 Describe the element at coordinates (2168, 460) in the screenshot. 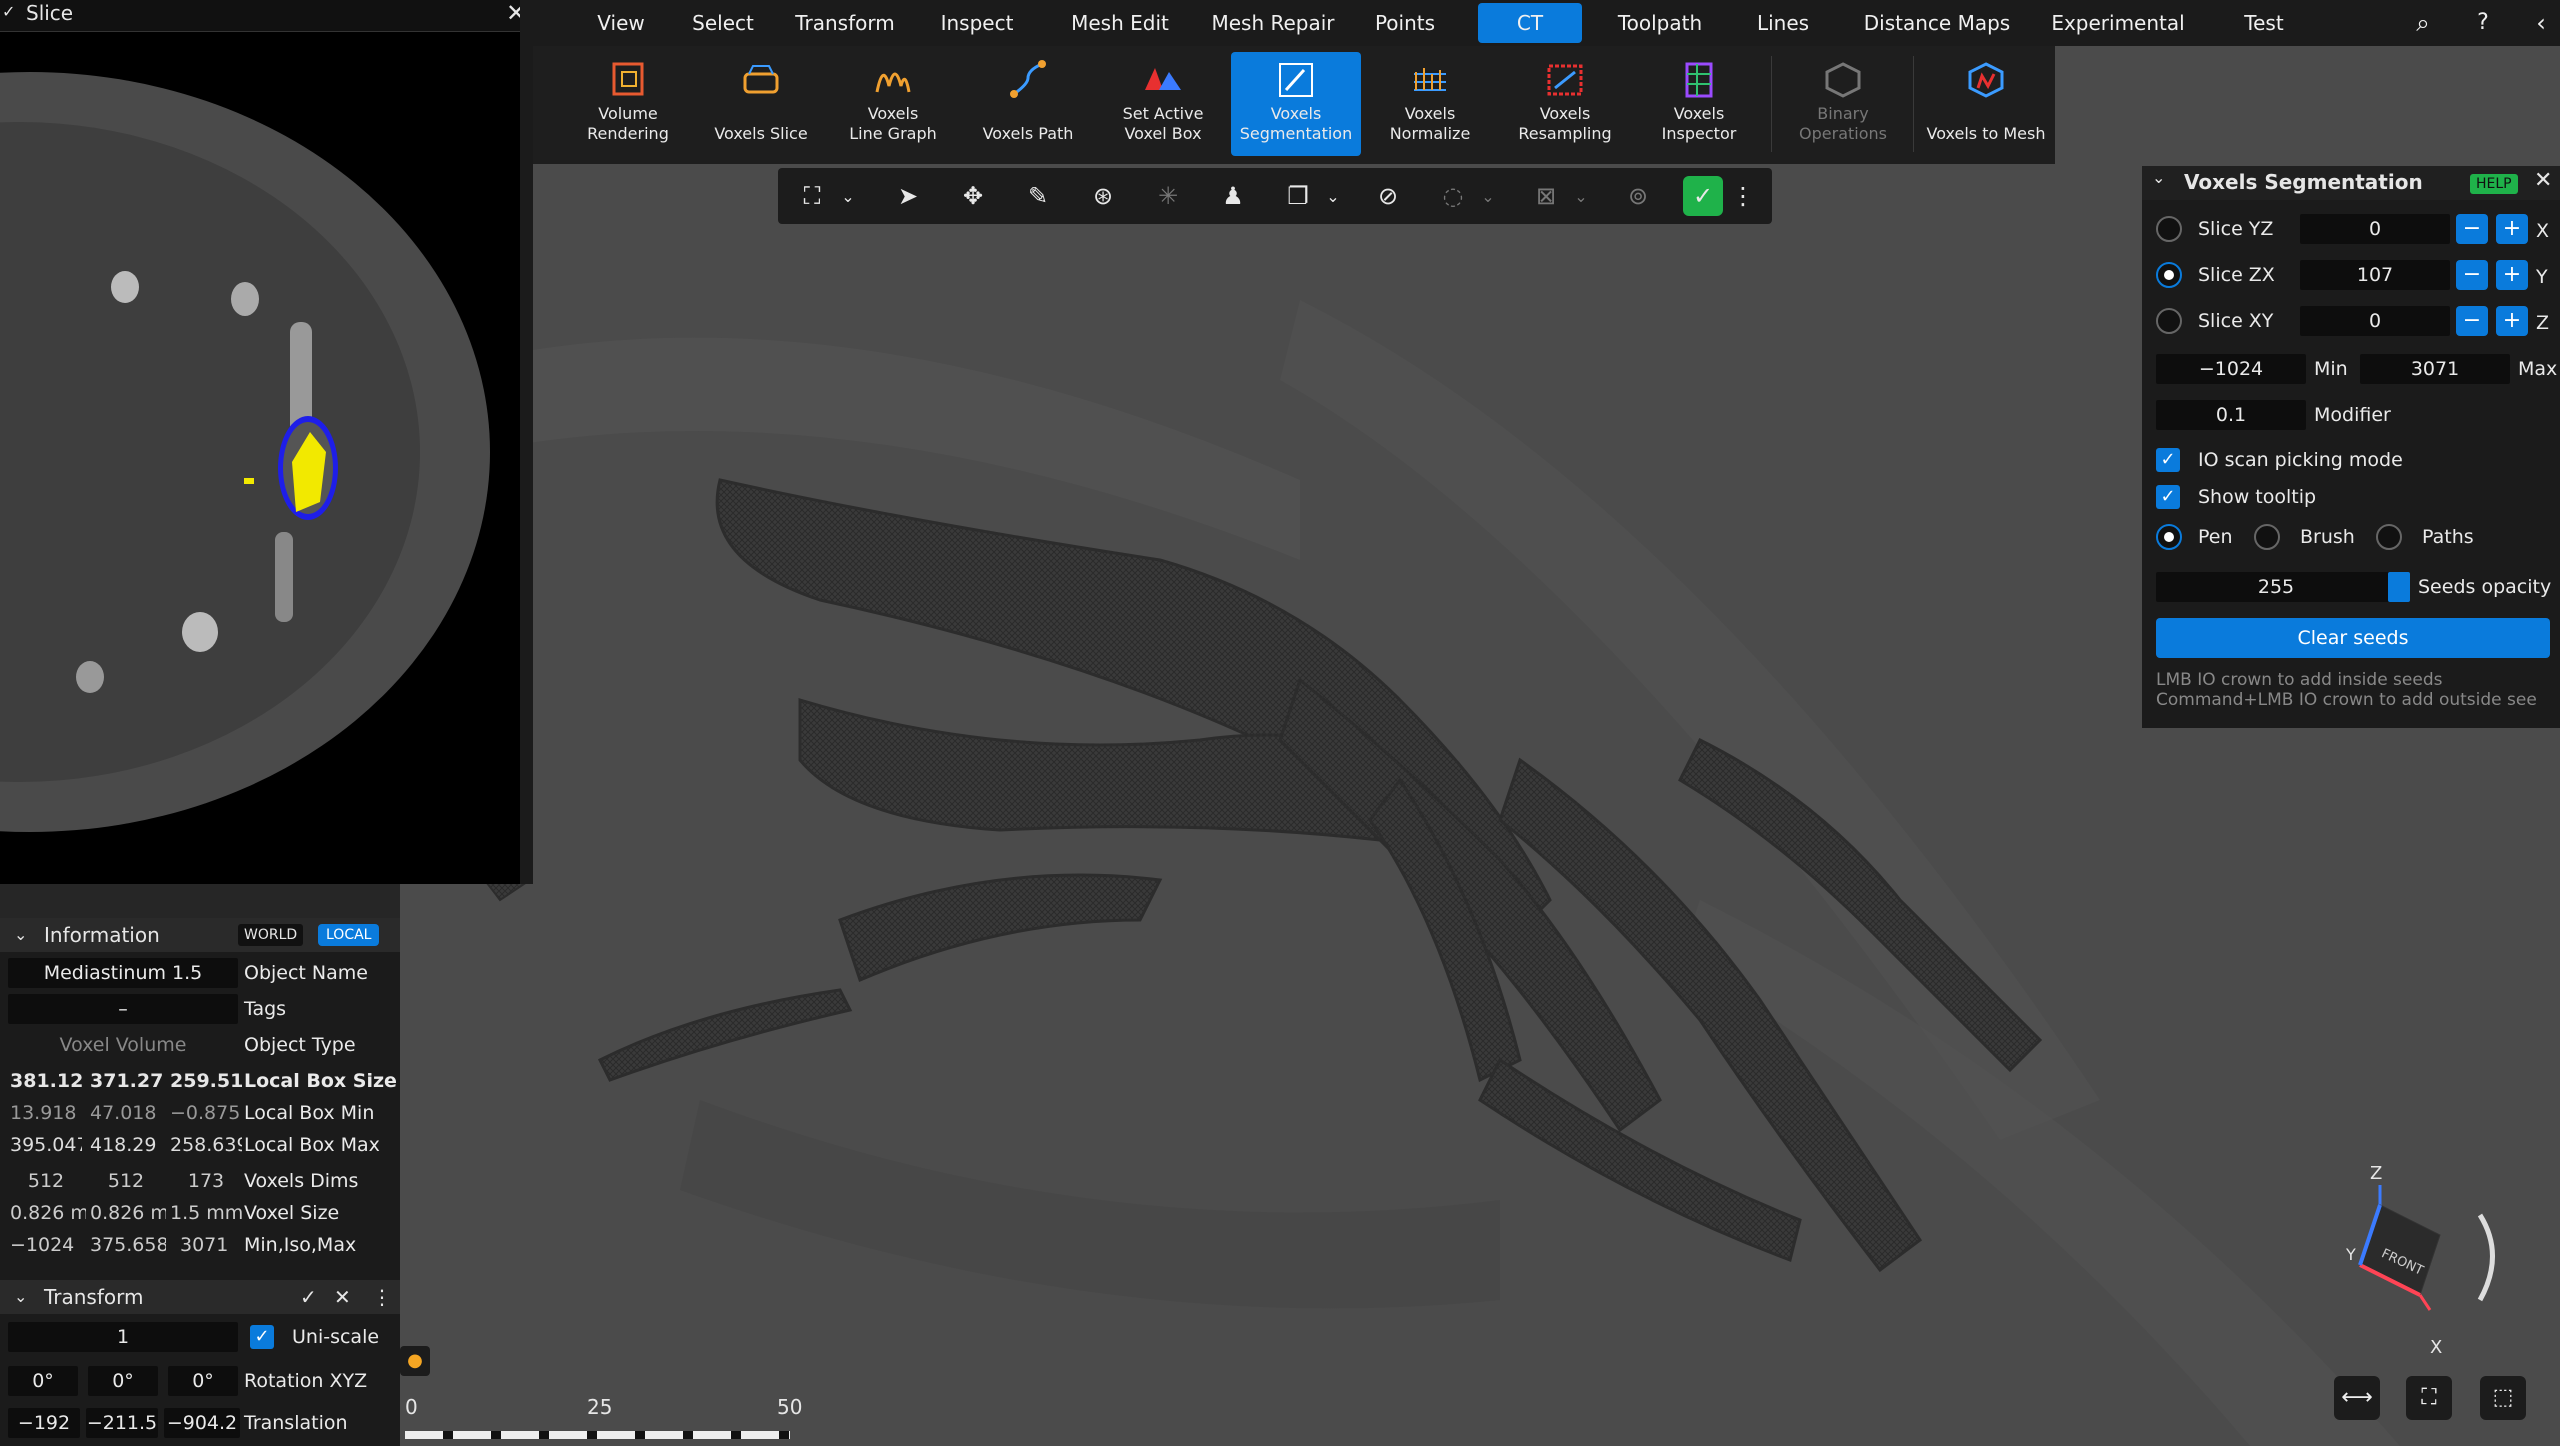

I see `io-scan-checkbox: ✓` at that location.